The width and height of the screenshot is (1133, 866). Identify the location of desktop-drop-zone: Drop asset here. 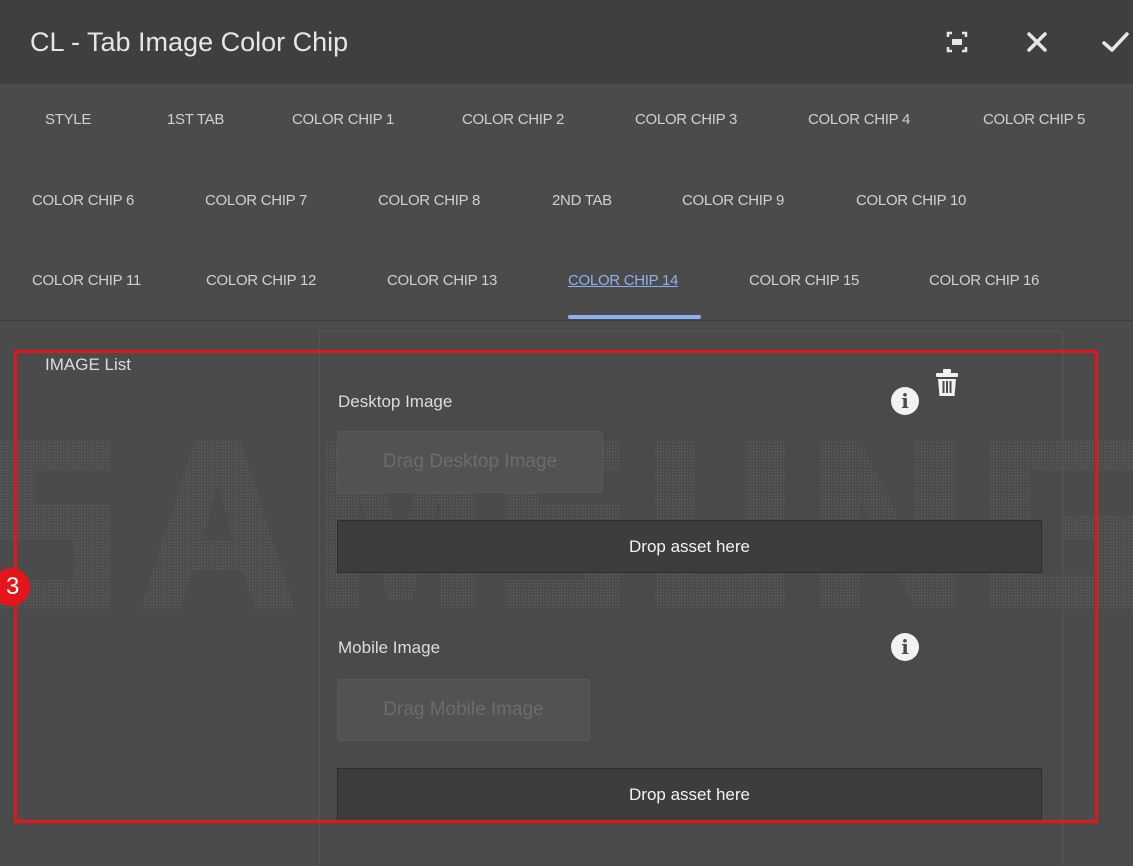
(689, 546).